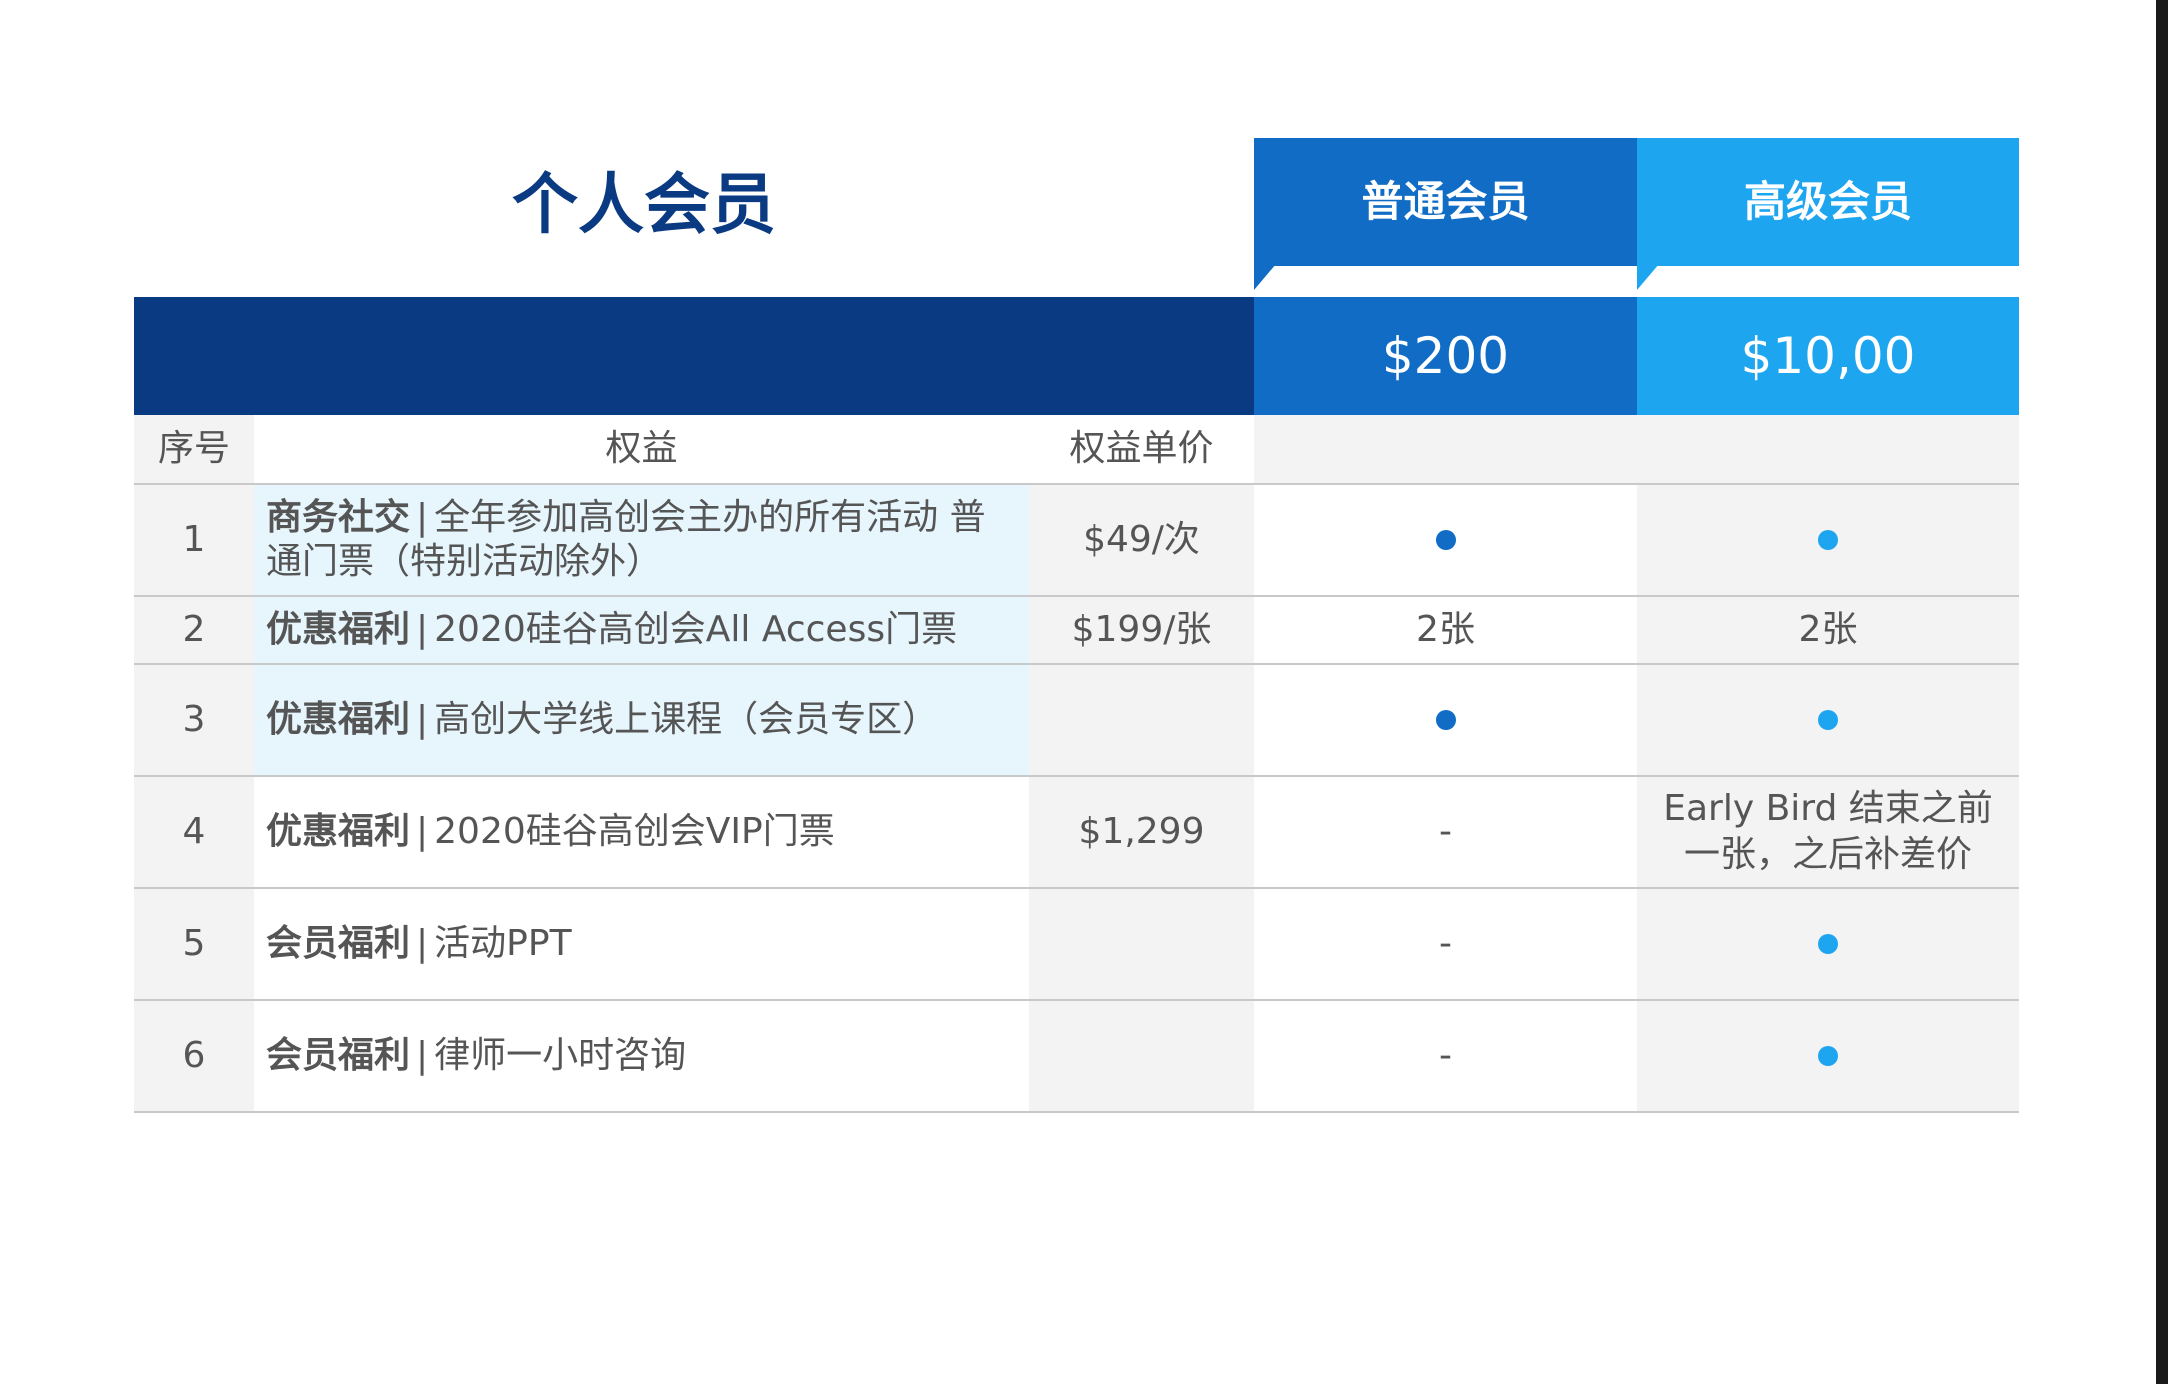 The width and height of the screenshot is (2168, 1384). Describe the element at coordinates (560, 1055) in the screenshot. I see `benefit-description: 律师一小时咨询` at that location.